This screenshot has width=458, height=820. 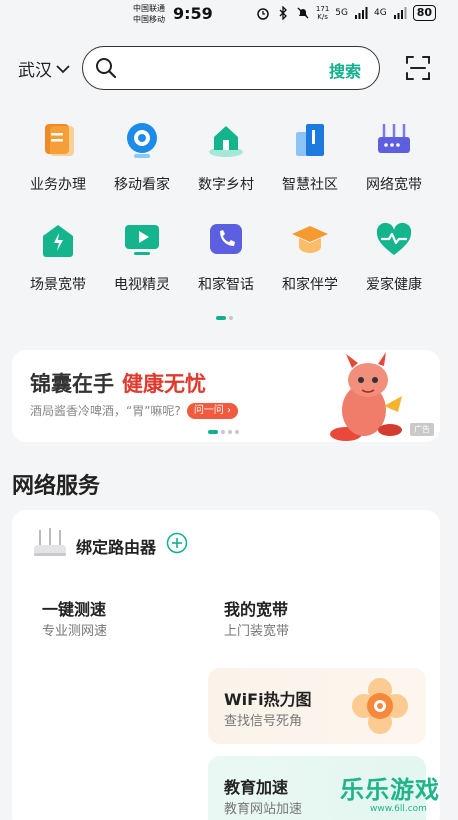 What do you see at coordinates (222, 68) in the screenshot?
I see `search-input` at bounding box center [222, 68].